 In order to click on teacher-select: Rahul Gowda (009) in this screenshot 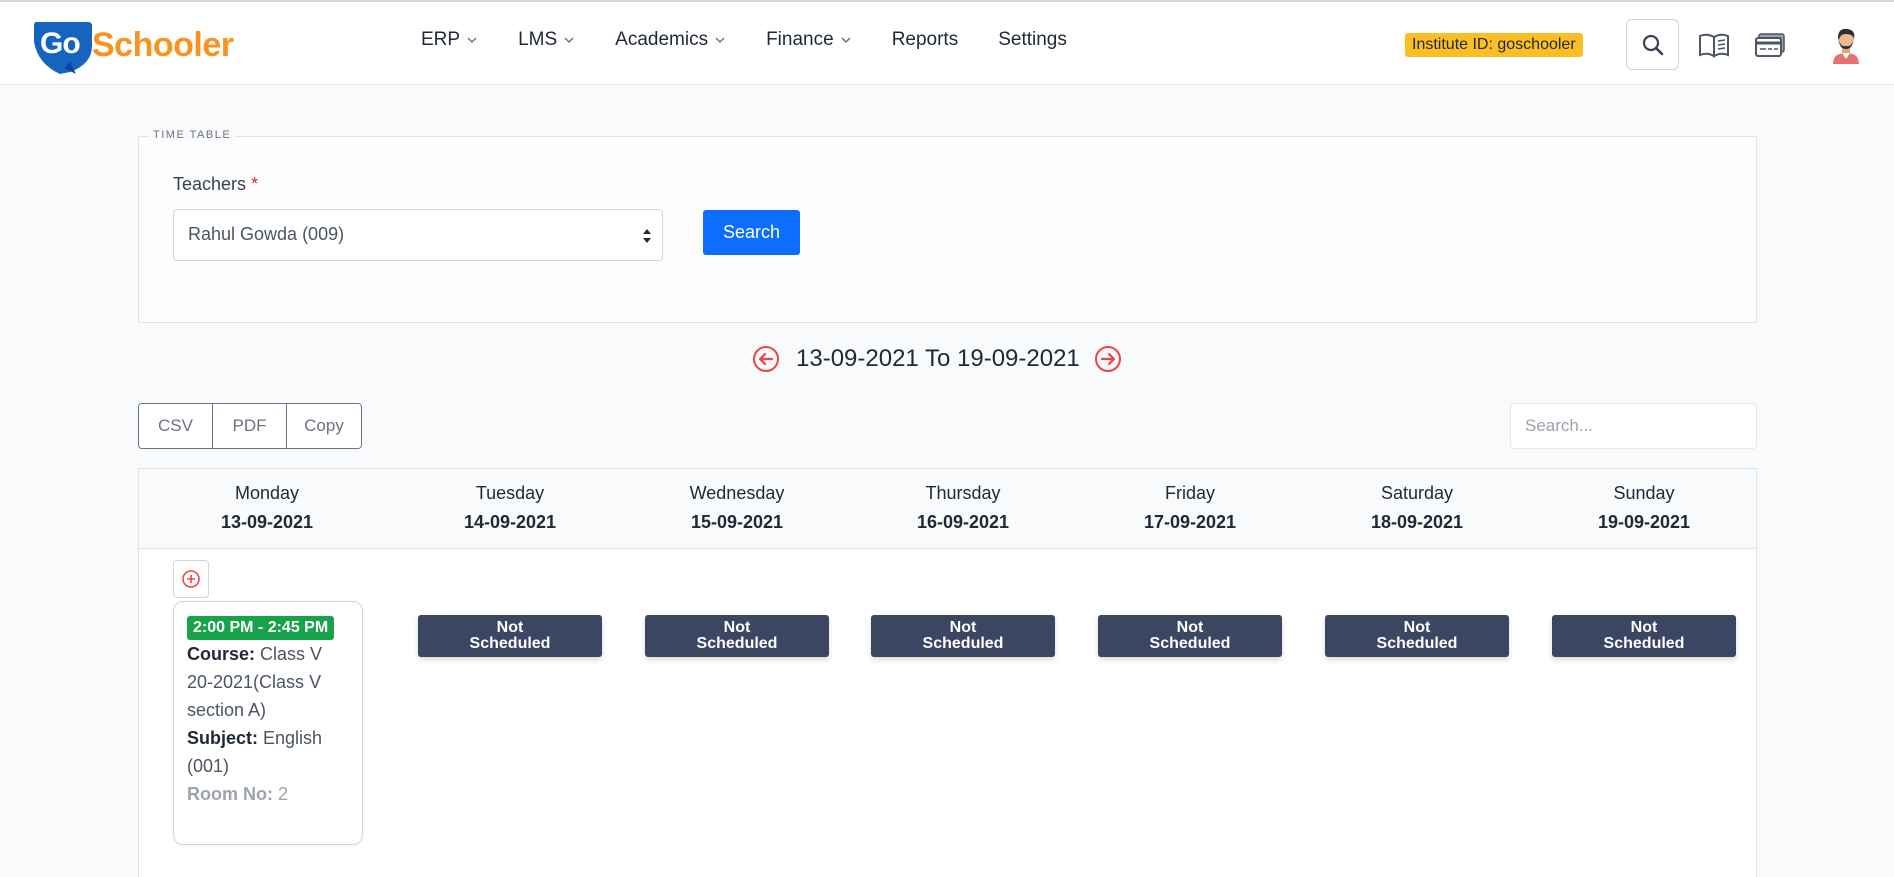, I will do `click(418, 235)`.